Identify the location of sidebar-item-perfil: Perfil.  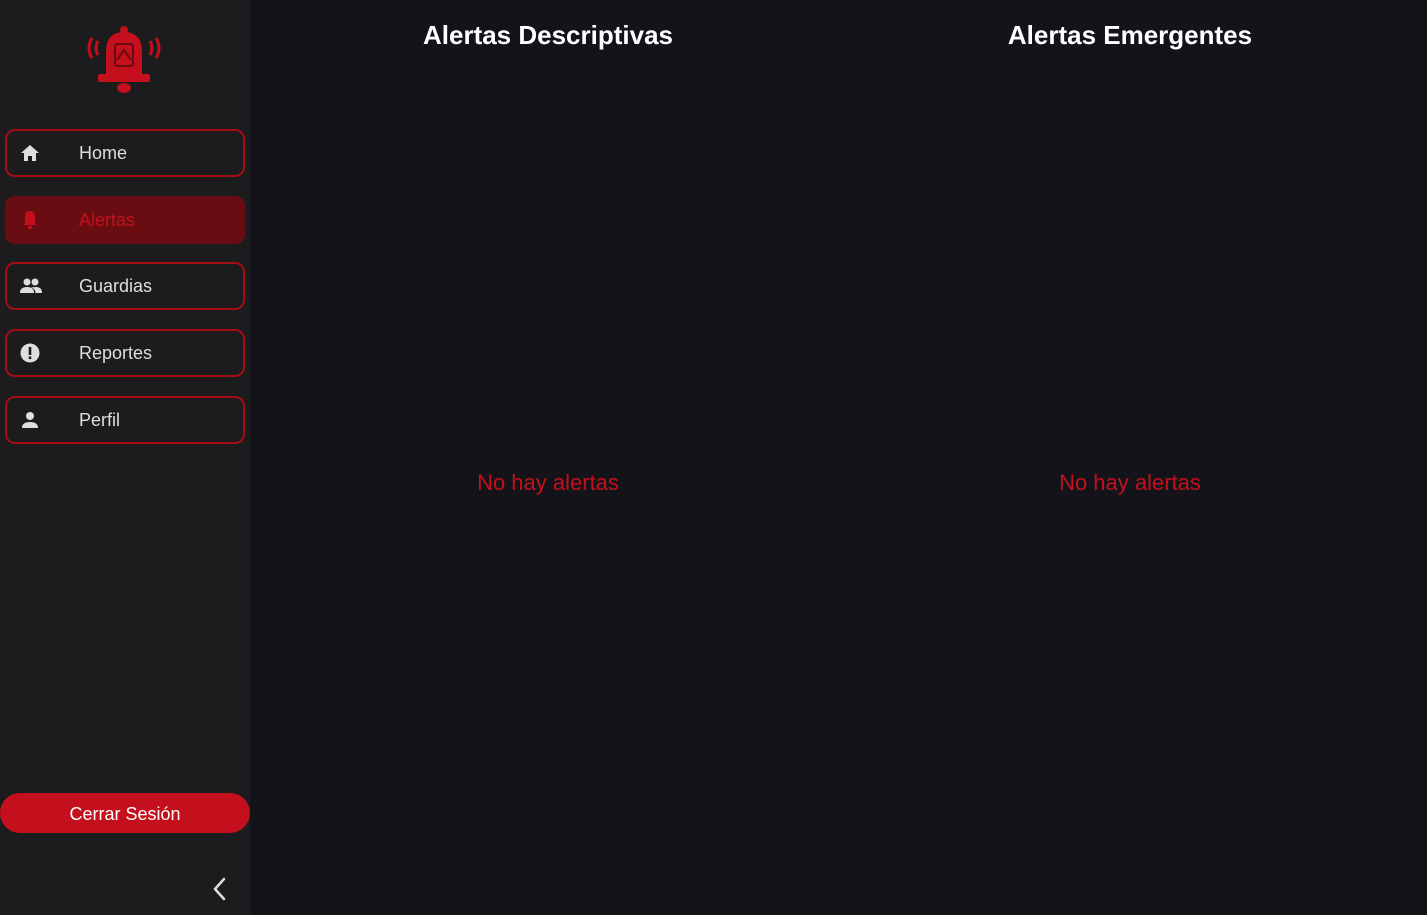
(125, 420).